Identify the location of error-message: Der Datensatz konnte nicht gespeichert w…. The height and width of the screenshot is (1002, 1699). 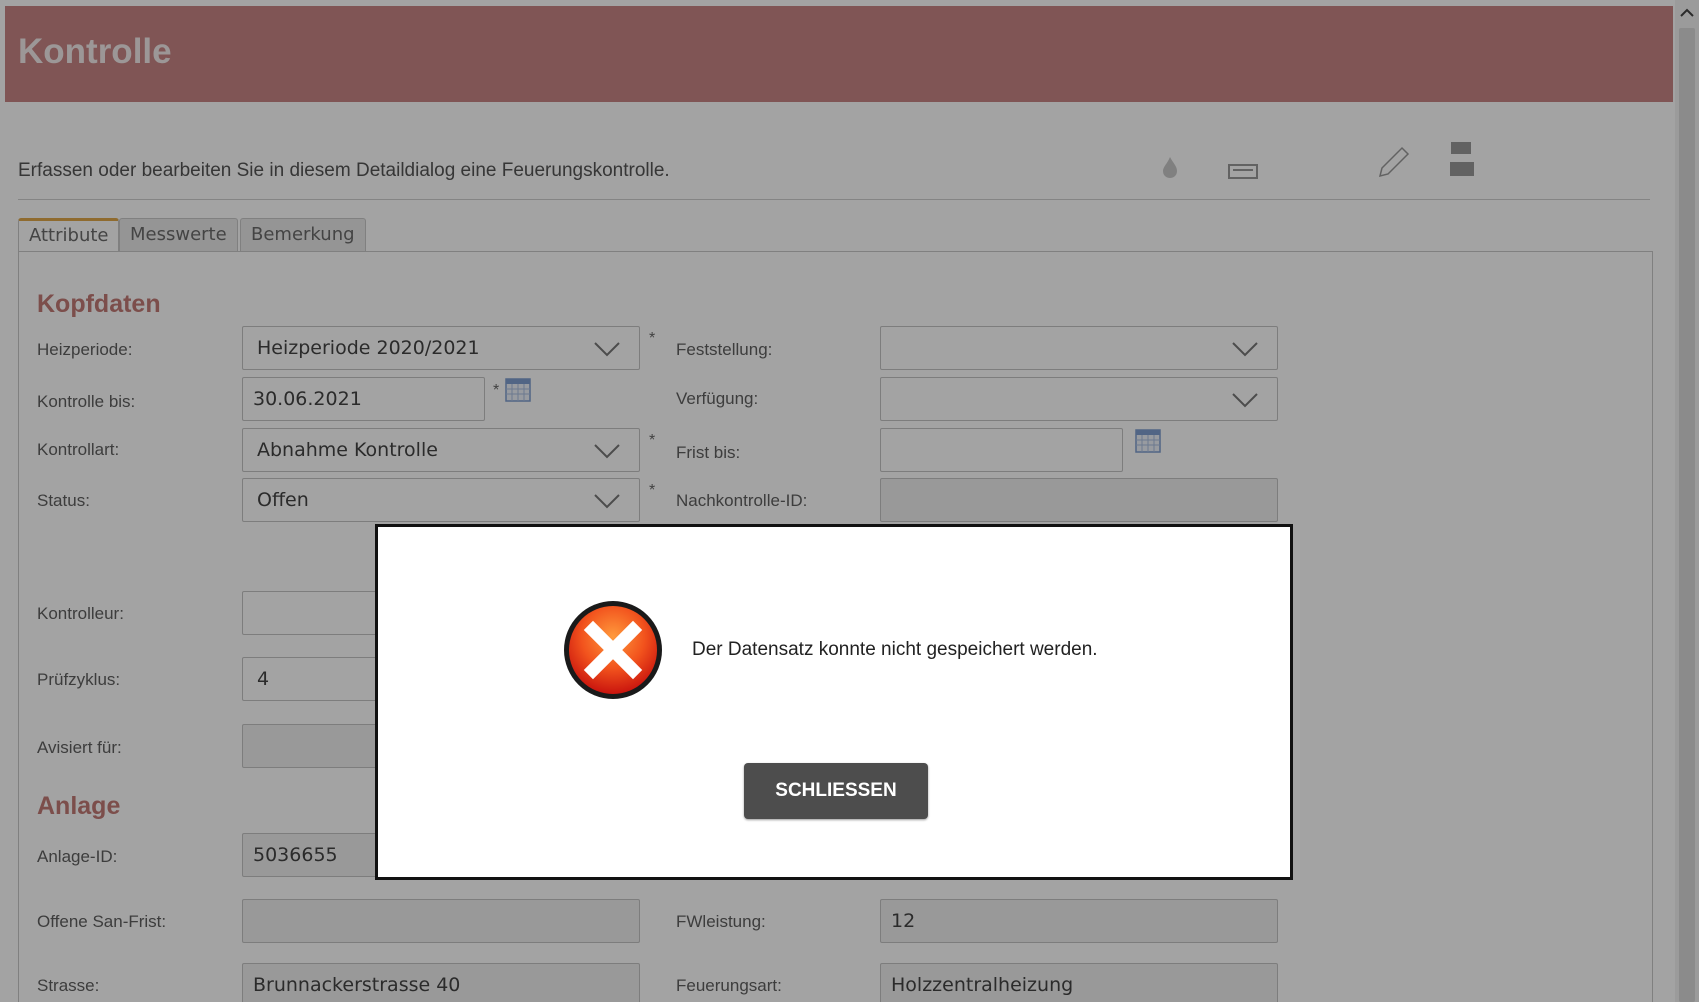
(895, 649).